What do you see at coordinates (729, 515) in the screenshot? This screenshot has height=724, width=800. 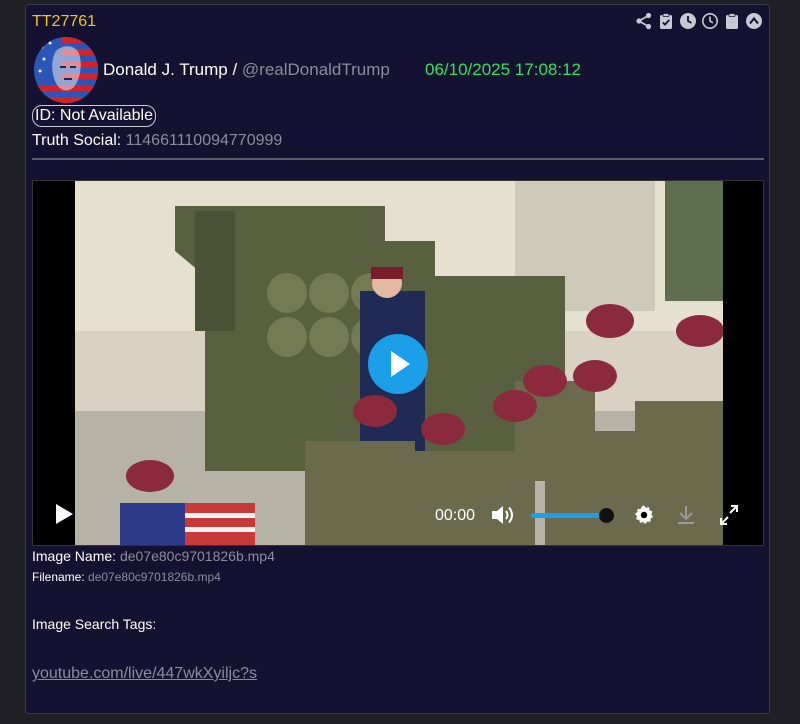 I see `fullscreen-icon` at bounding box center [729, 515].